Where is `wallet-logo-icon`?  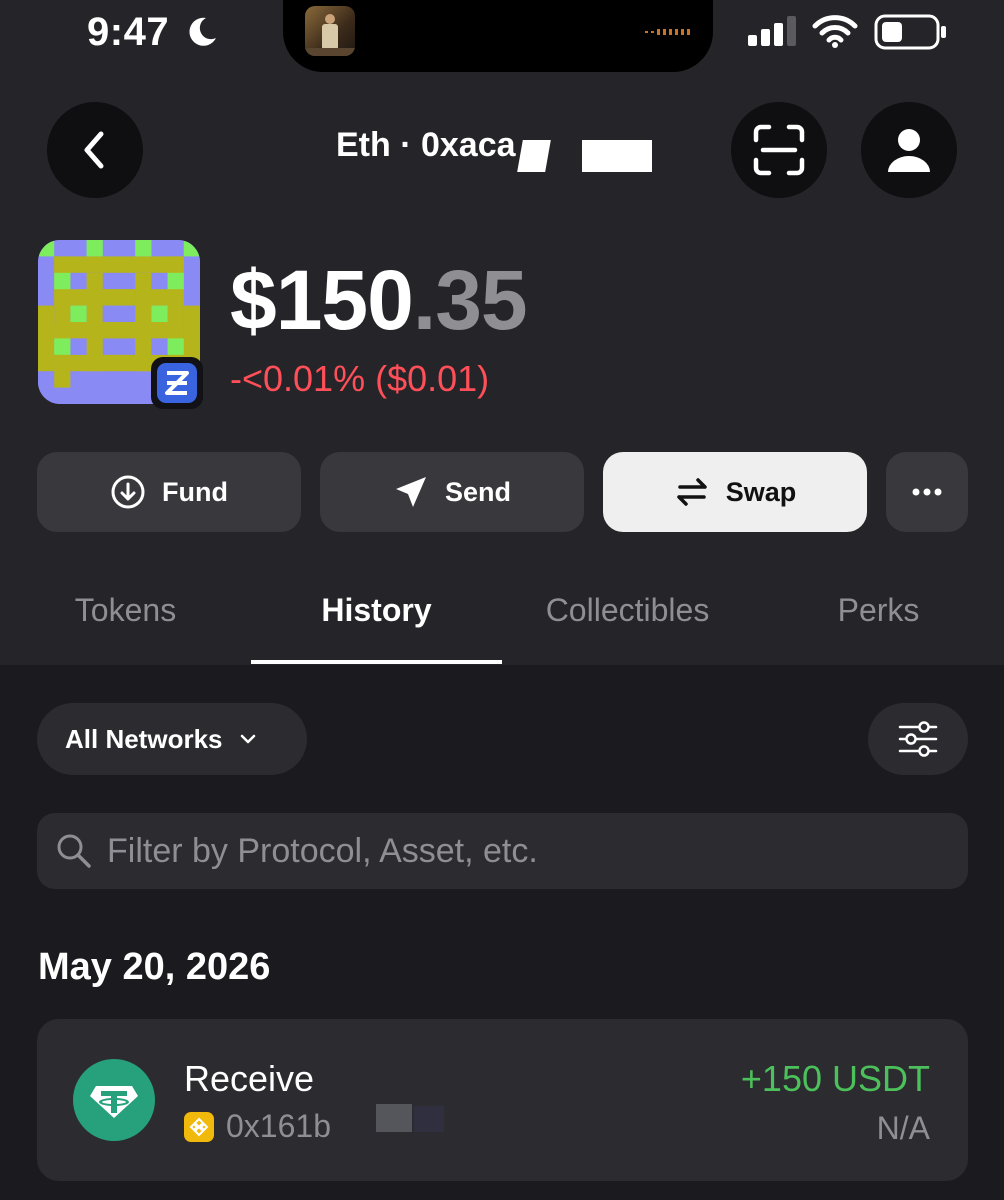 wallet-logo-icon is located at coordinates (177, 383).